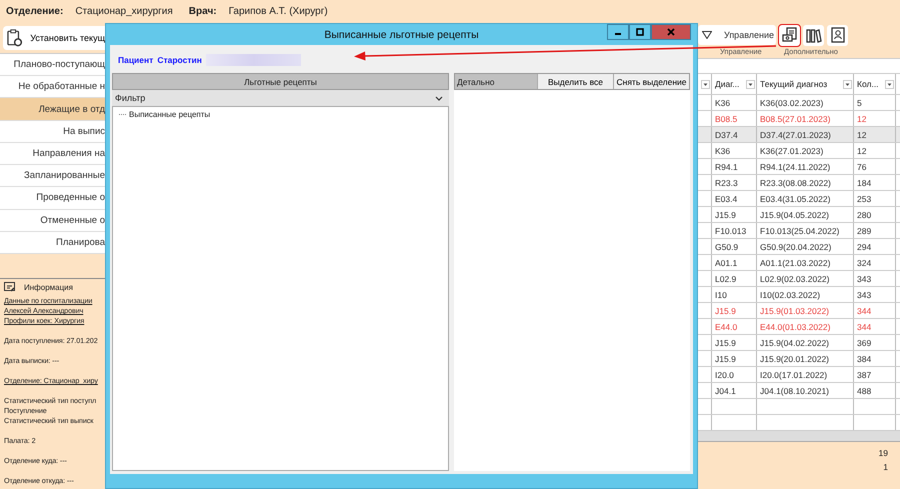 This screenshot has height=489, width=900. What do you see at coordinates (52, 221) in the screenshot?
I see `nav-item: Отмененные о` at bounding box center [52, 221].